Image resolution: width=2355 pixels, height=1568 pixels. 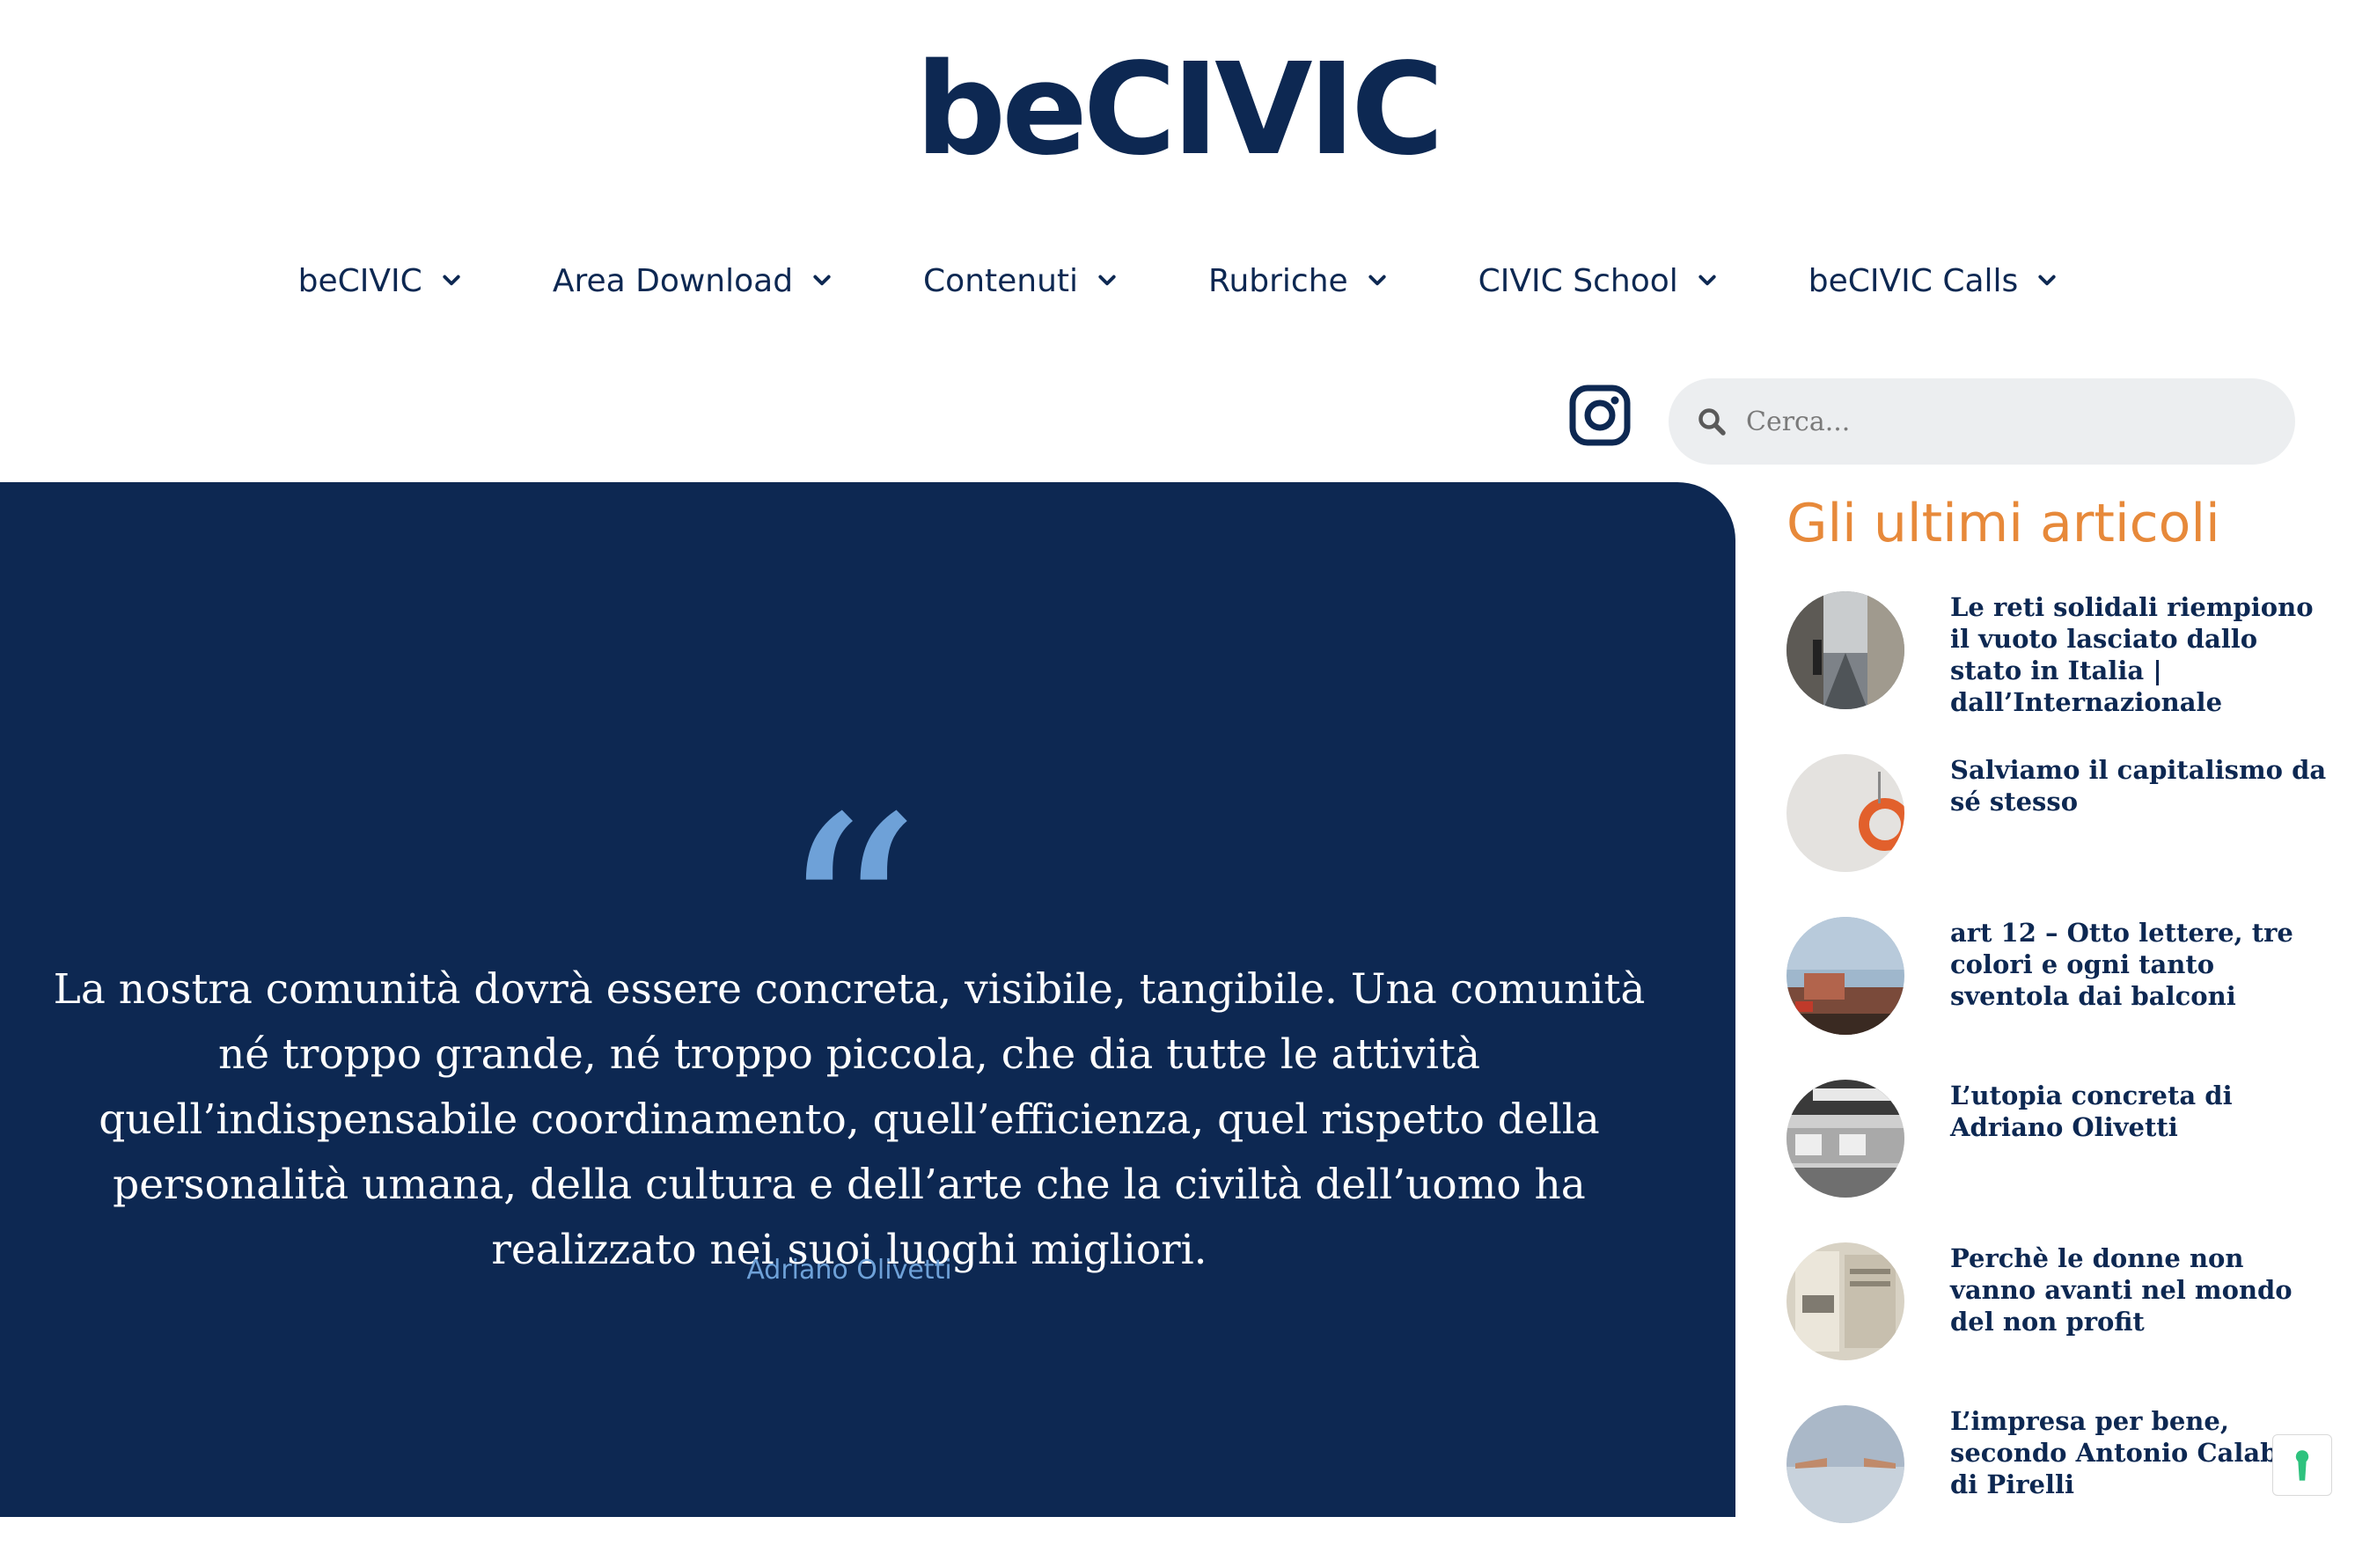 I want to click on nav-item-label: CIVIC School, so click(x=1578, y=280).